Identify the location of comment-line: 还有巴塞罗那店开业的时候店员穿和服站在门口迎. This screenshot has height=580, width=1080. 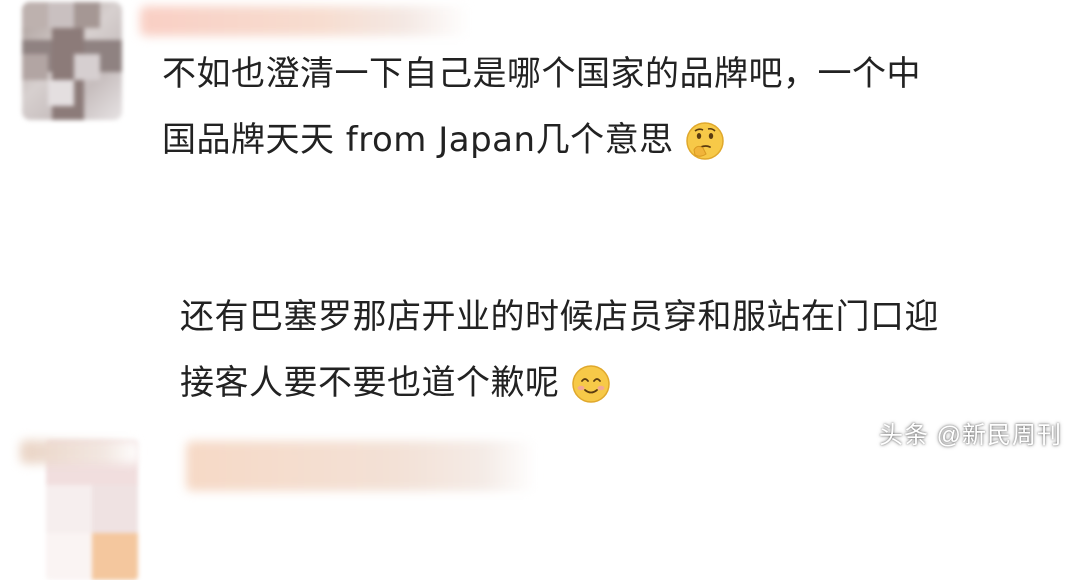
(559, 317).